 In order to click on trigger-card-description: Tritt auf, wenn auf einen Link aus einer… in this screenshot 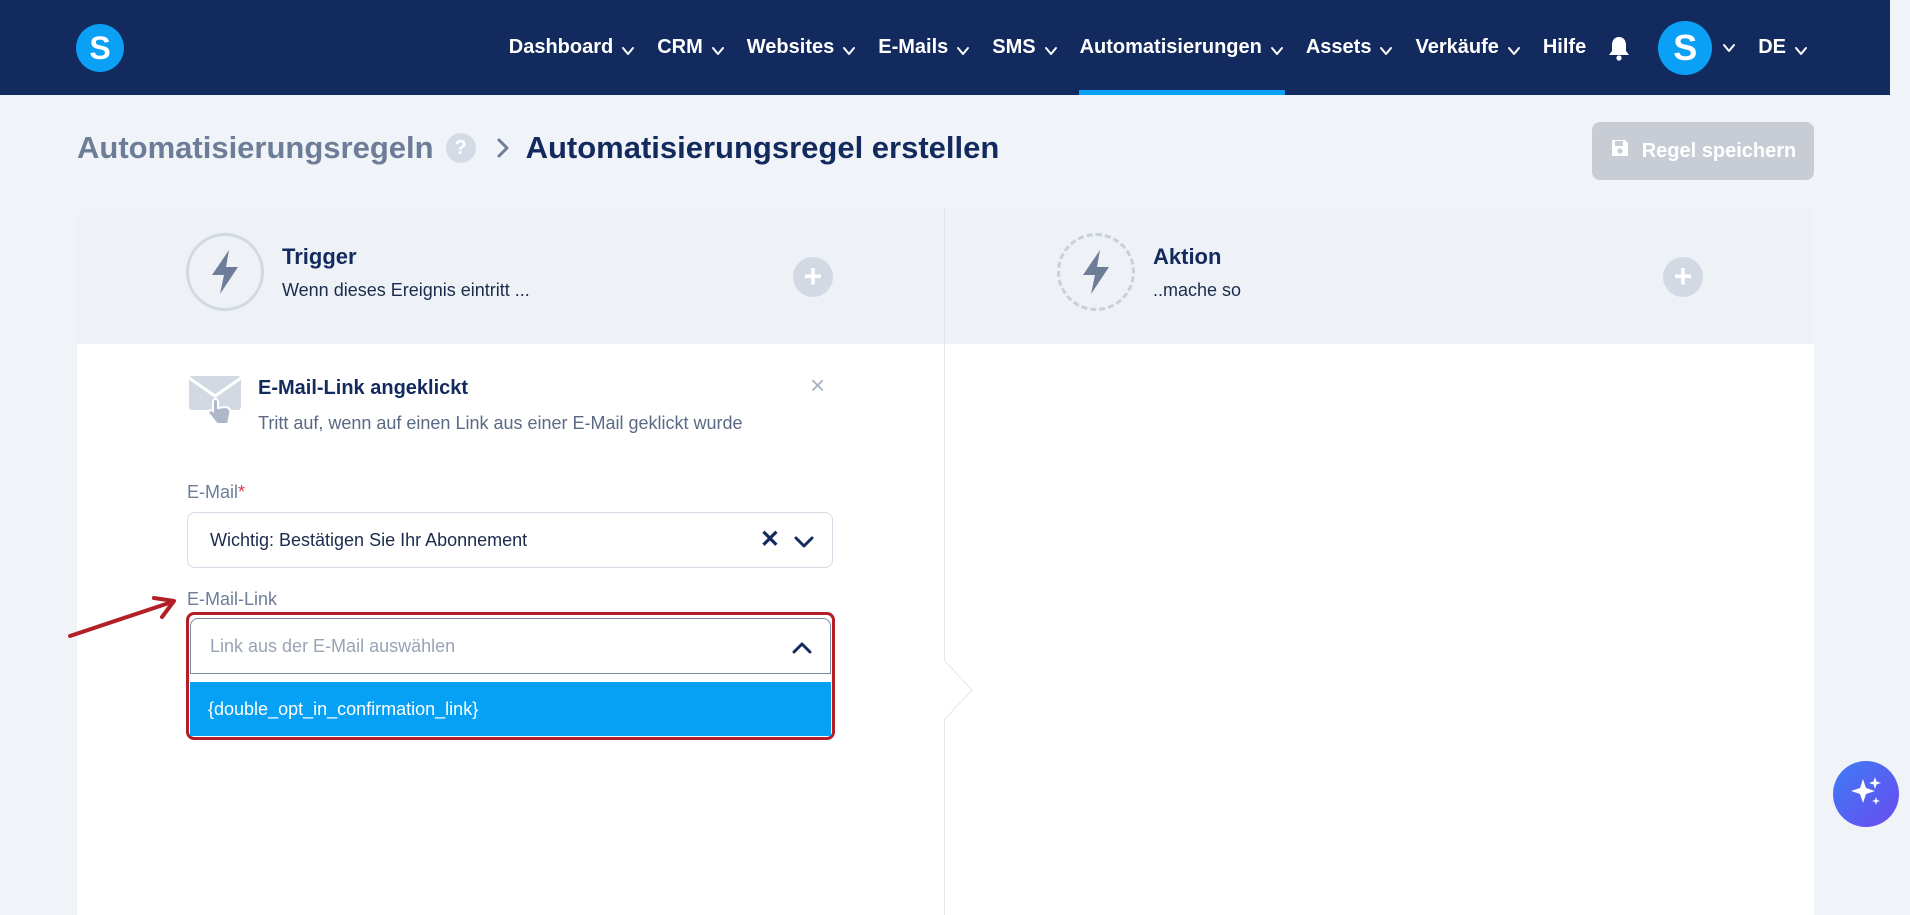, I will do `click(500, 423)`.